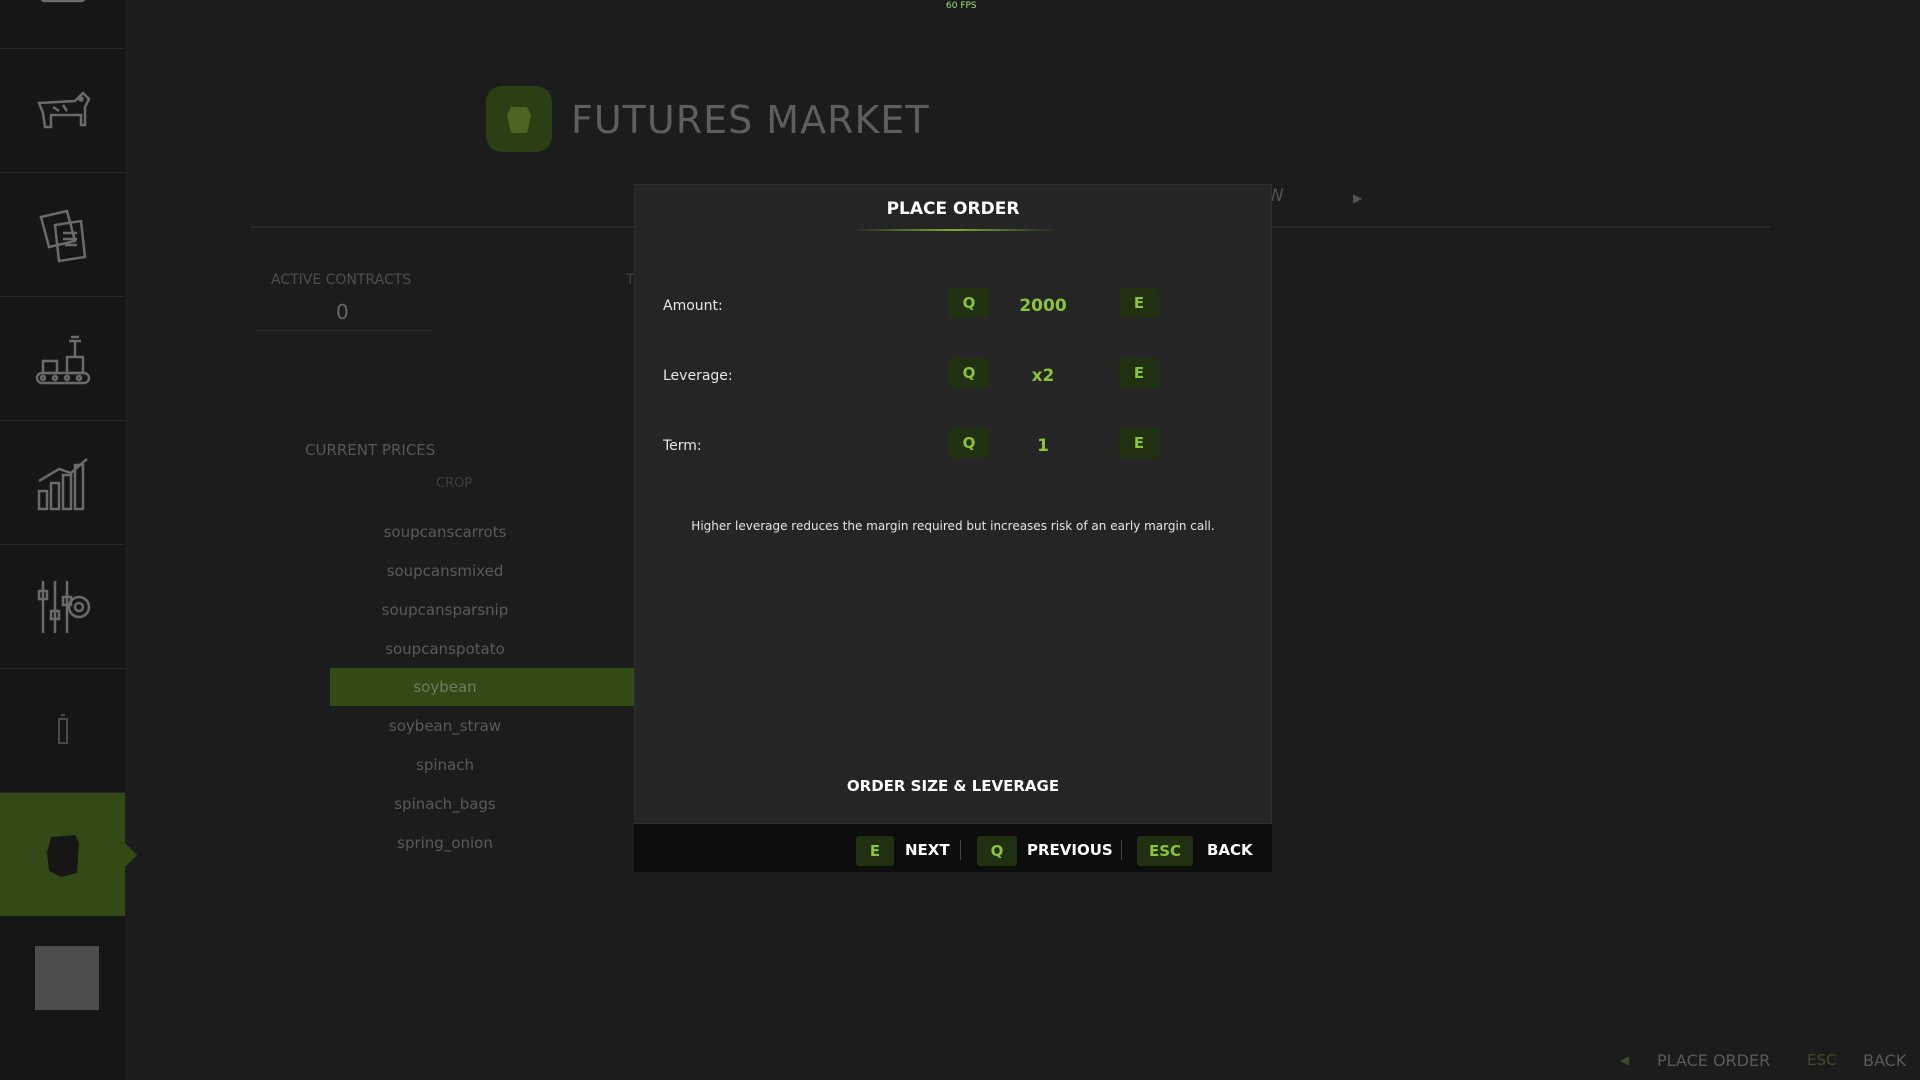 This screenshot has height=1080, width=1920. Describe the element at coordinates (953, 230) in the screenshot. I see `dialog-title-underline` at that location.